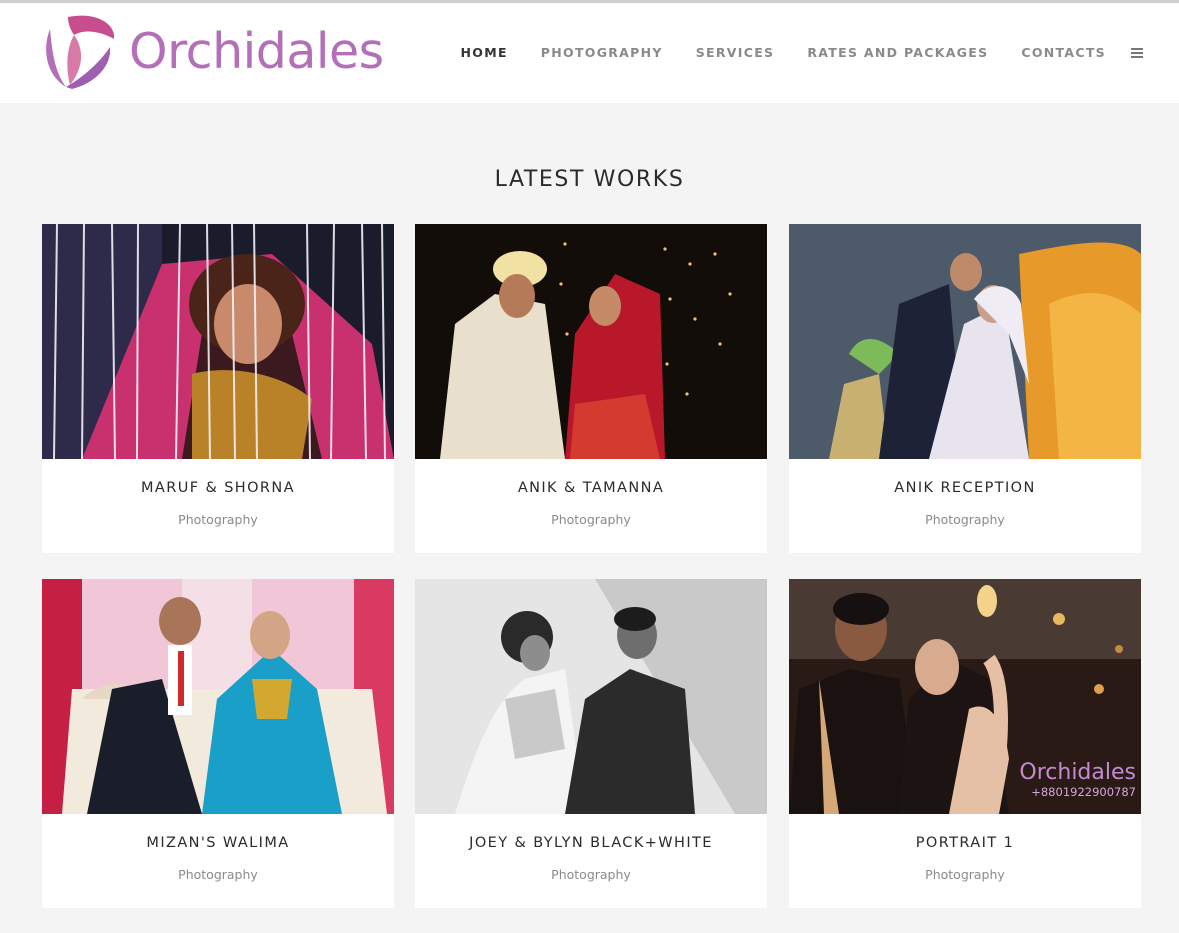 Image resolution: width=1179 pixels, height=933 pixels. I want to click on work-card-maruf-shorna: MARUF & SHORNA Photography, so click(218, 388).